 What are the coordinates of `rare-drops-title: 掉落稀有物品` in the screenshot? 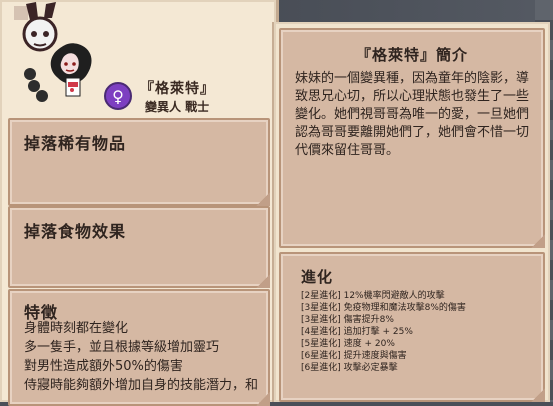 It's located at (75, 143).